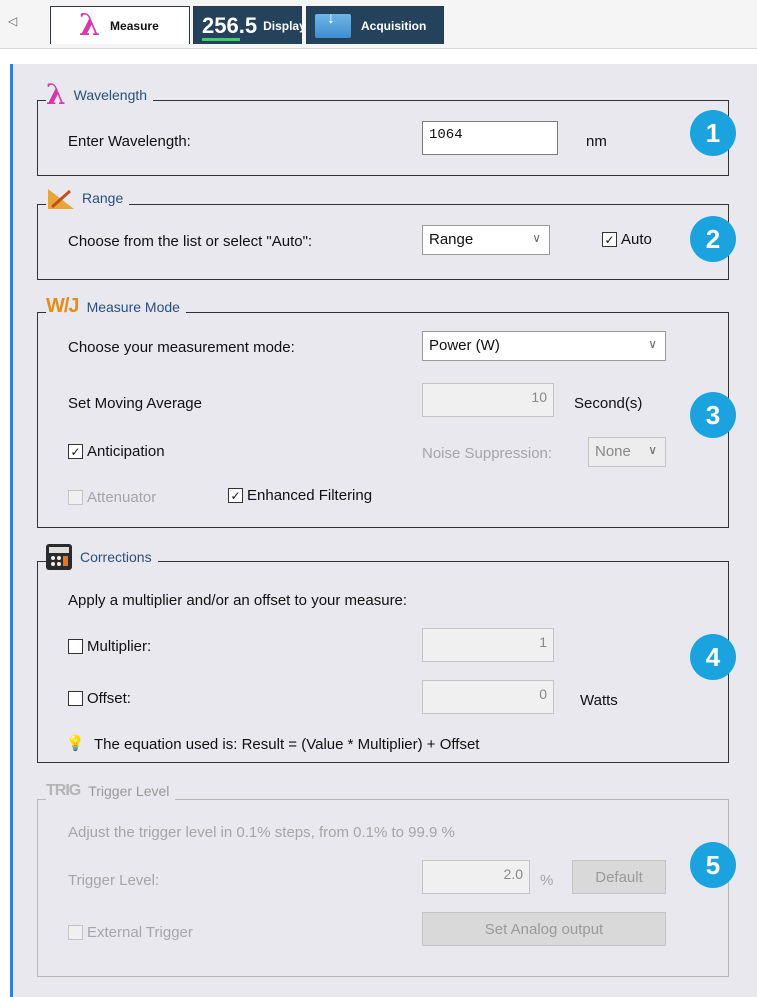  I want to click on range-select: Range ∨, so click(486, 240).